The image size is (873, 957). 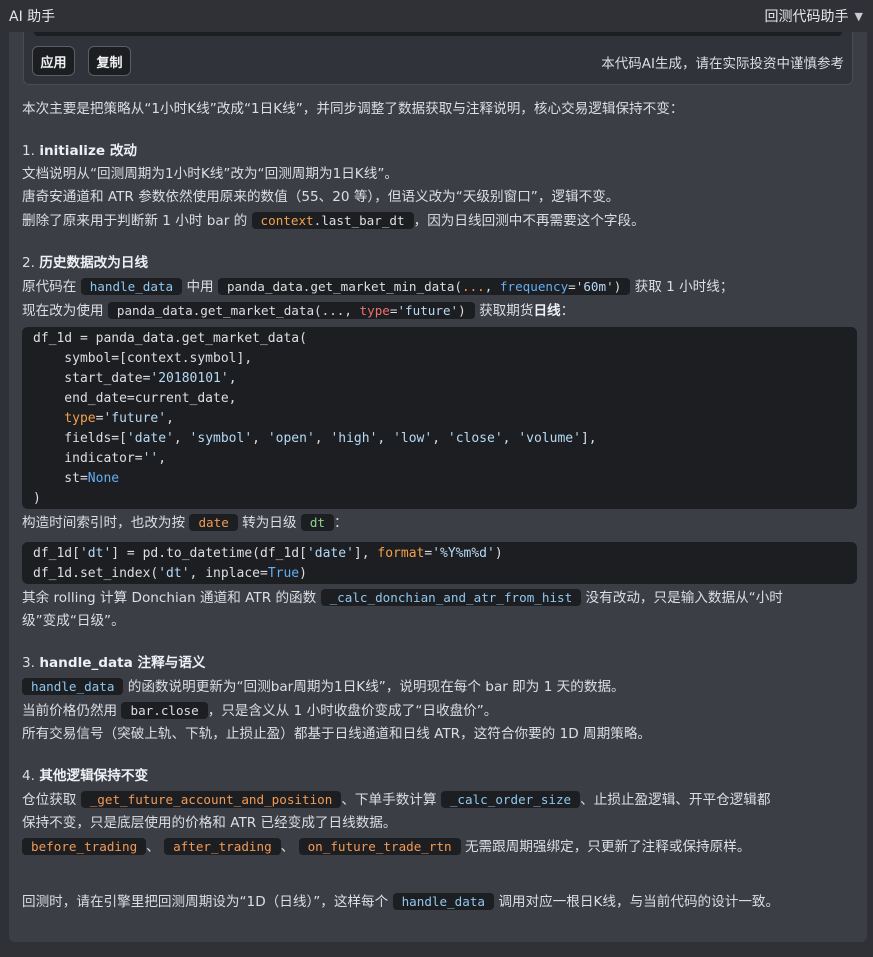 I want to click on section-1-heading: 1. initialize 改动, so click(x=80, y=151).